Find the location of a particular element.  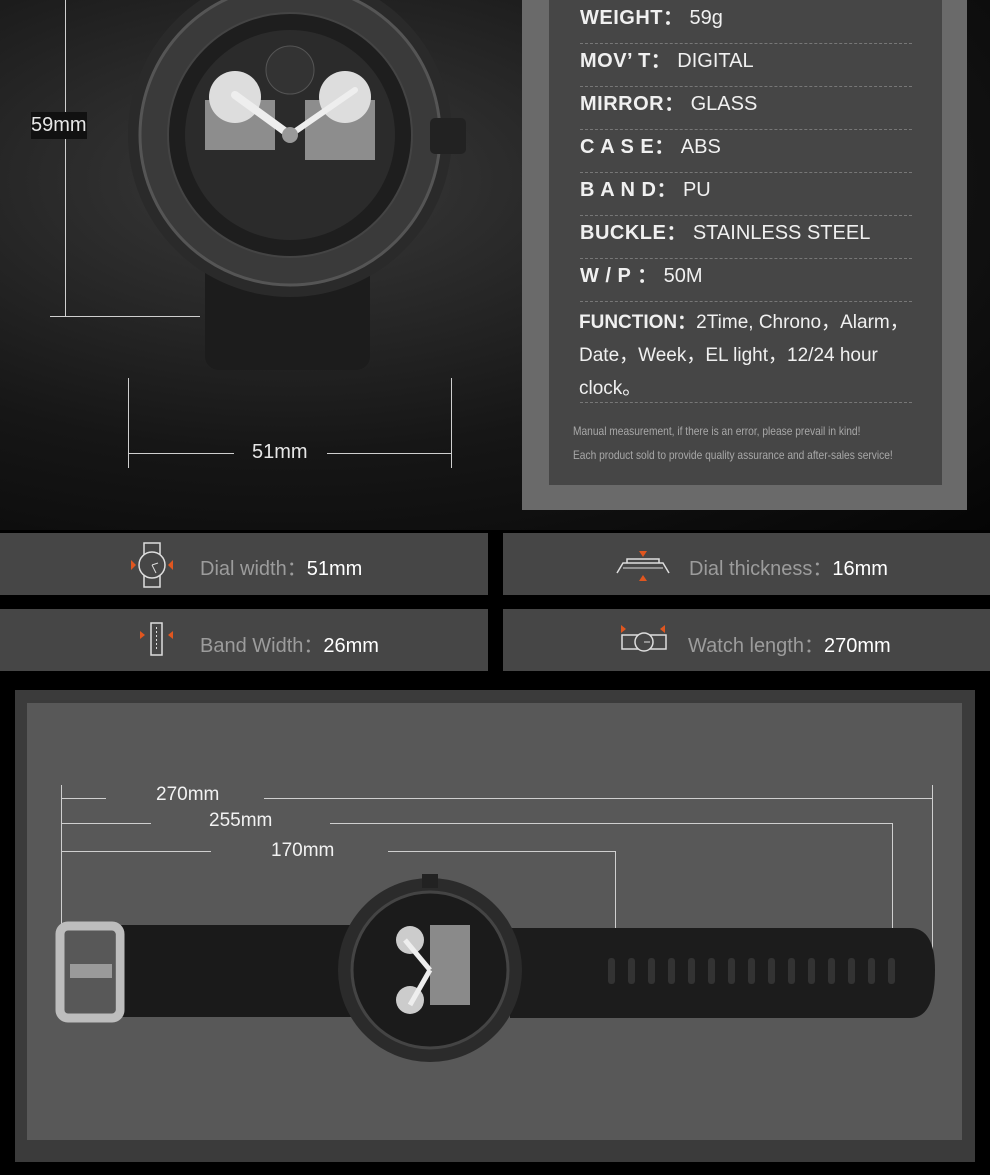

tile-label: Watch length： is located at coordinates (756, 646).